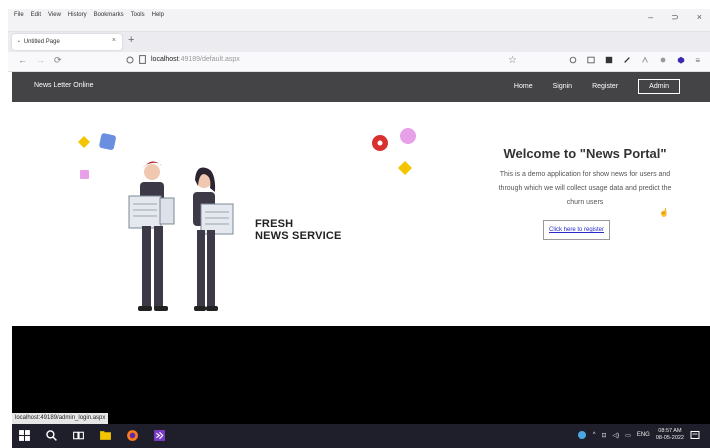 The width and height of the screenshot is (710, 448). Describe the element at coordinates (159, 435) in the screenshot. I see `visual-studio-icon` at that location.